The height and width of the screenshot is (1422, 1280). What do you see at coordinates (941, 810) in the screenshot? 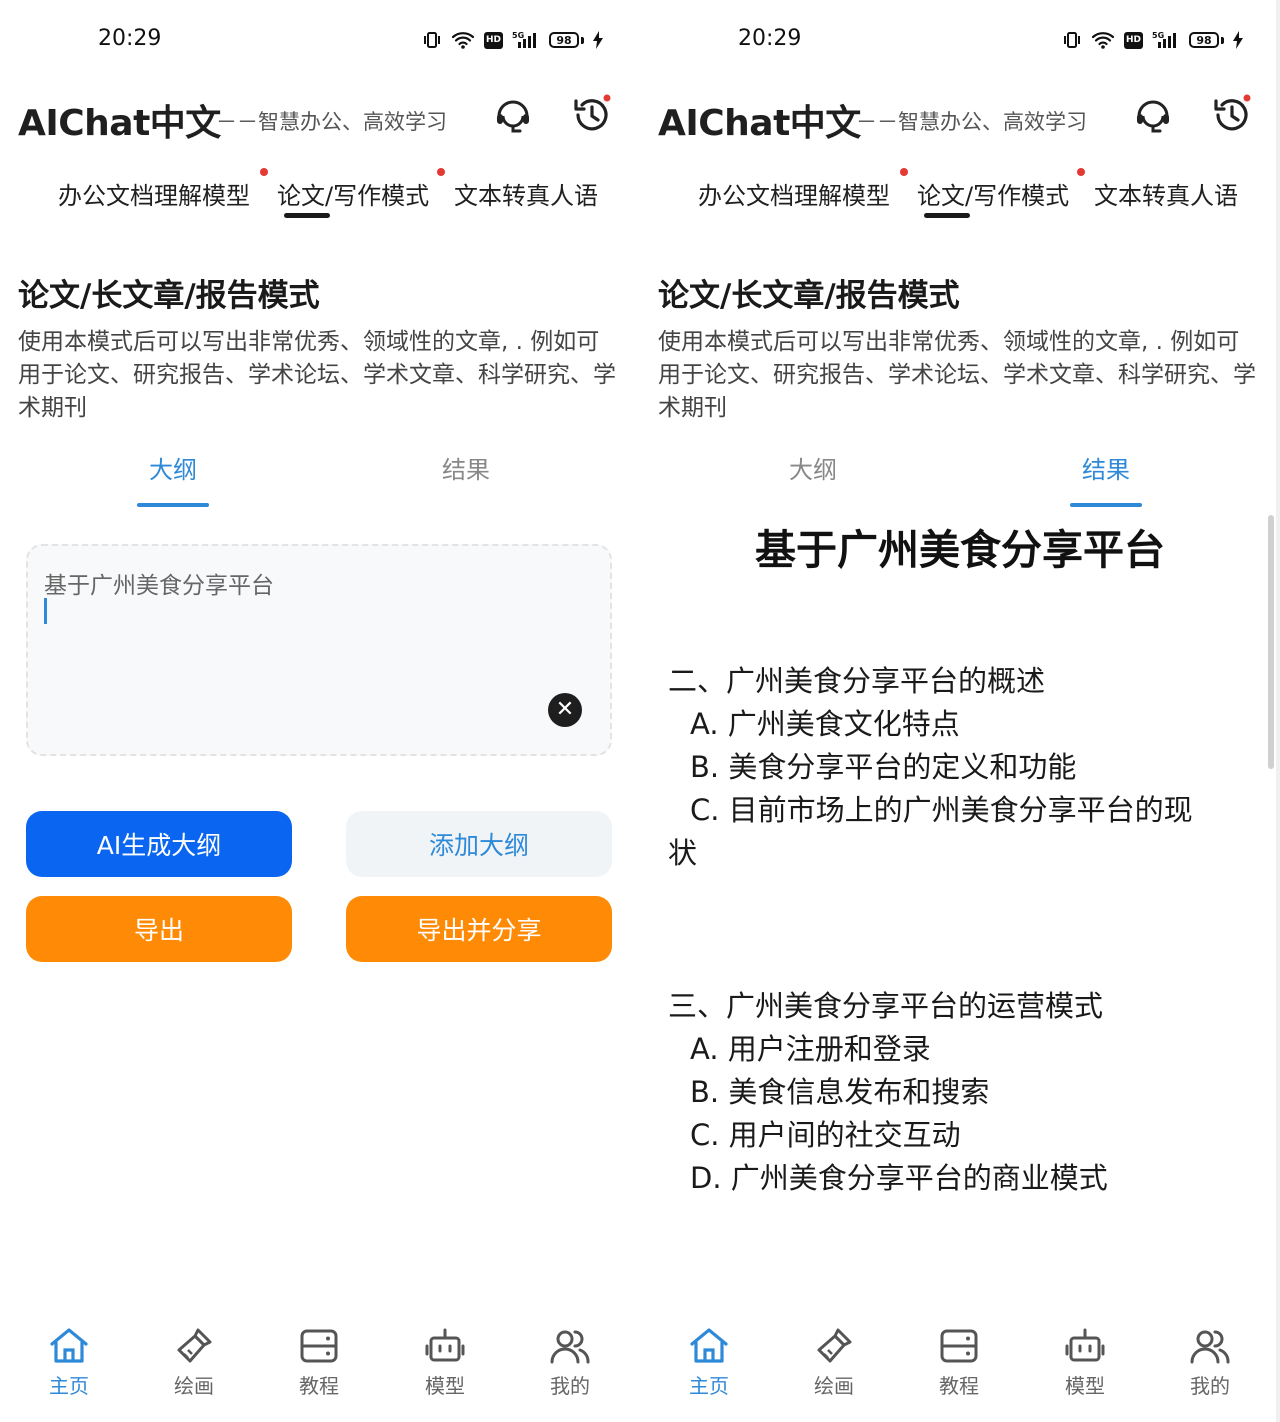
I see `result-item: C. 目前市场上的广州美食分享平台的现` at bounding box center [941, 810].